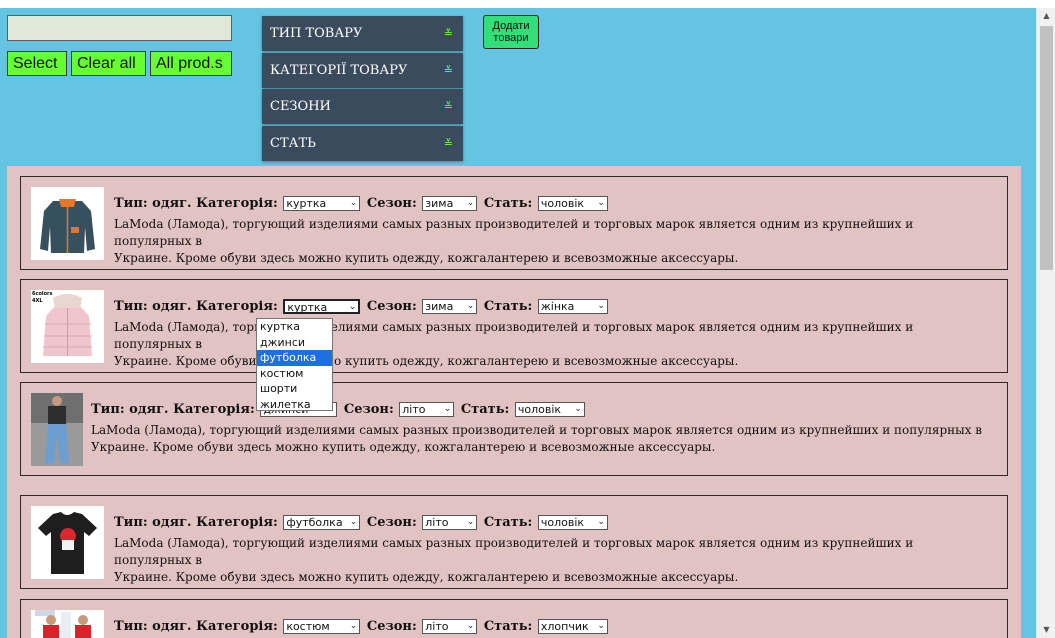  I want to click on product-image-pink-jacket: 6colors 4XL, so click(67, 326).